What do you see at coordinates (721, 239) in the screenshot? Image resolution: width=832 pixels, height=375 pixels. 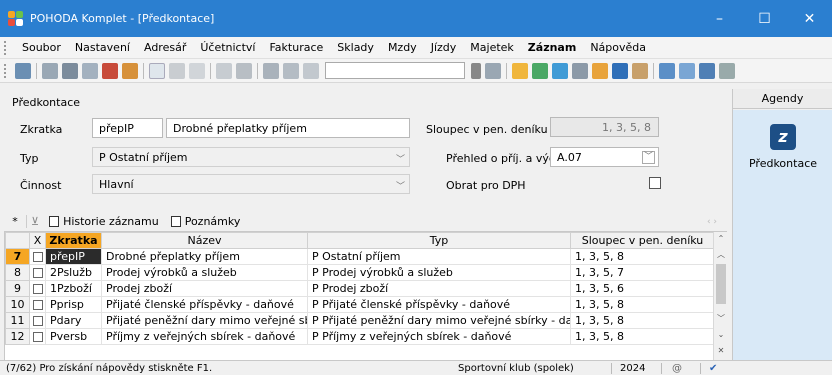 I see `scroll-top-icon: ⌃` at bounding box center [721, 239].